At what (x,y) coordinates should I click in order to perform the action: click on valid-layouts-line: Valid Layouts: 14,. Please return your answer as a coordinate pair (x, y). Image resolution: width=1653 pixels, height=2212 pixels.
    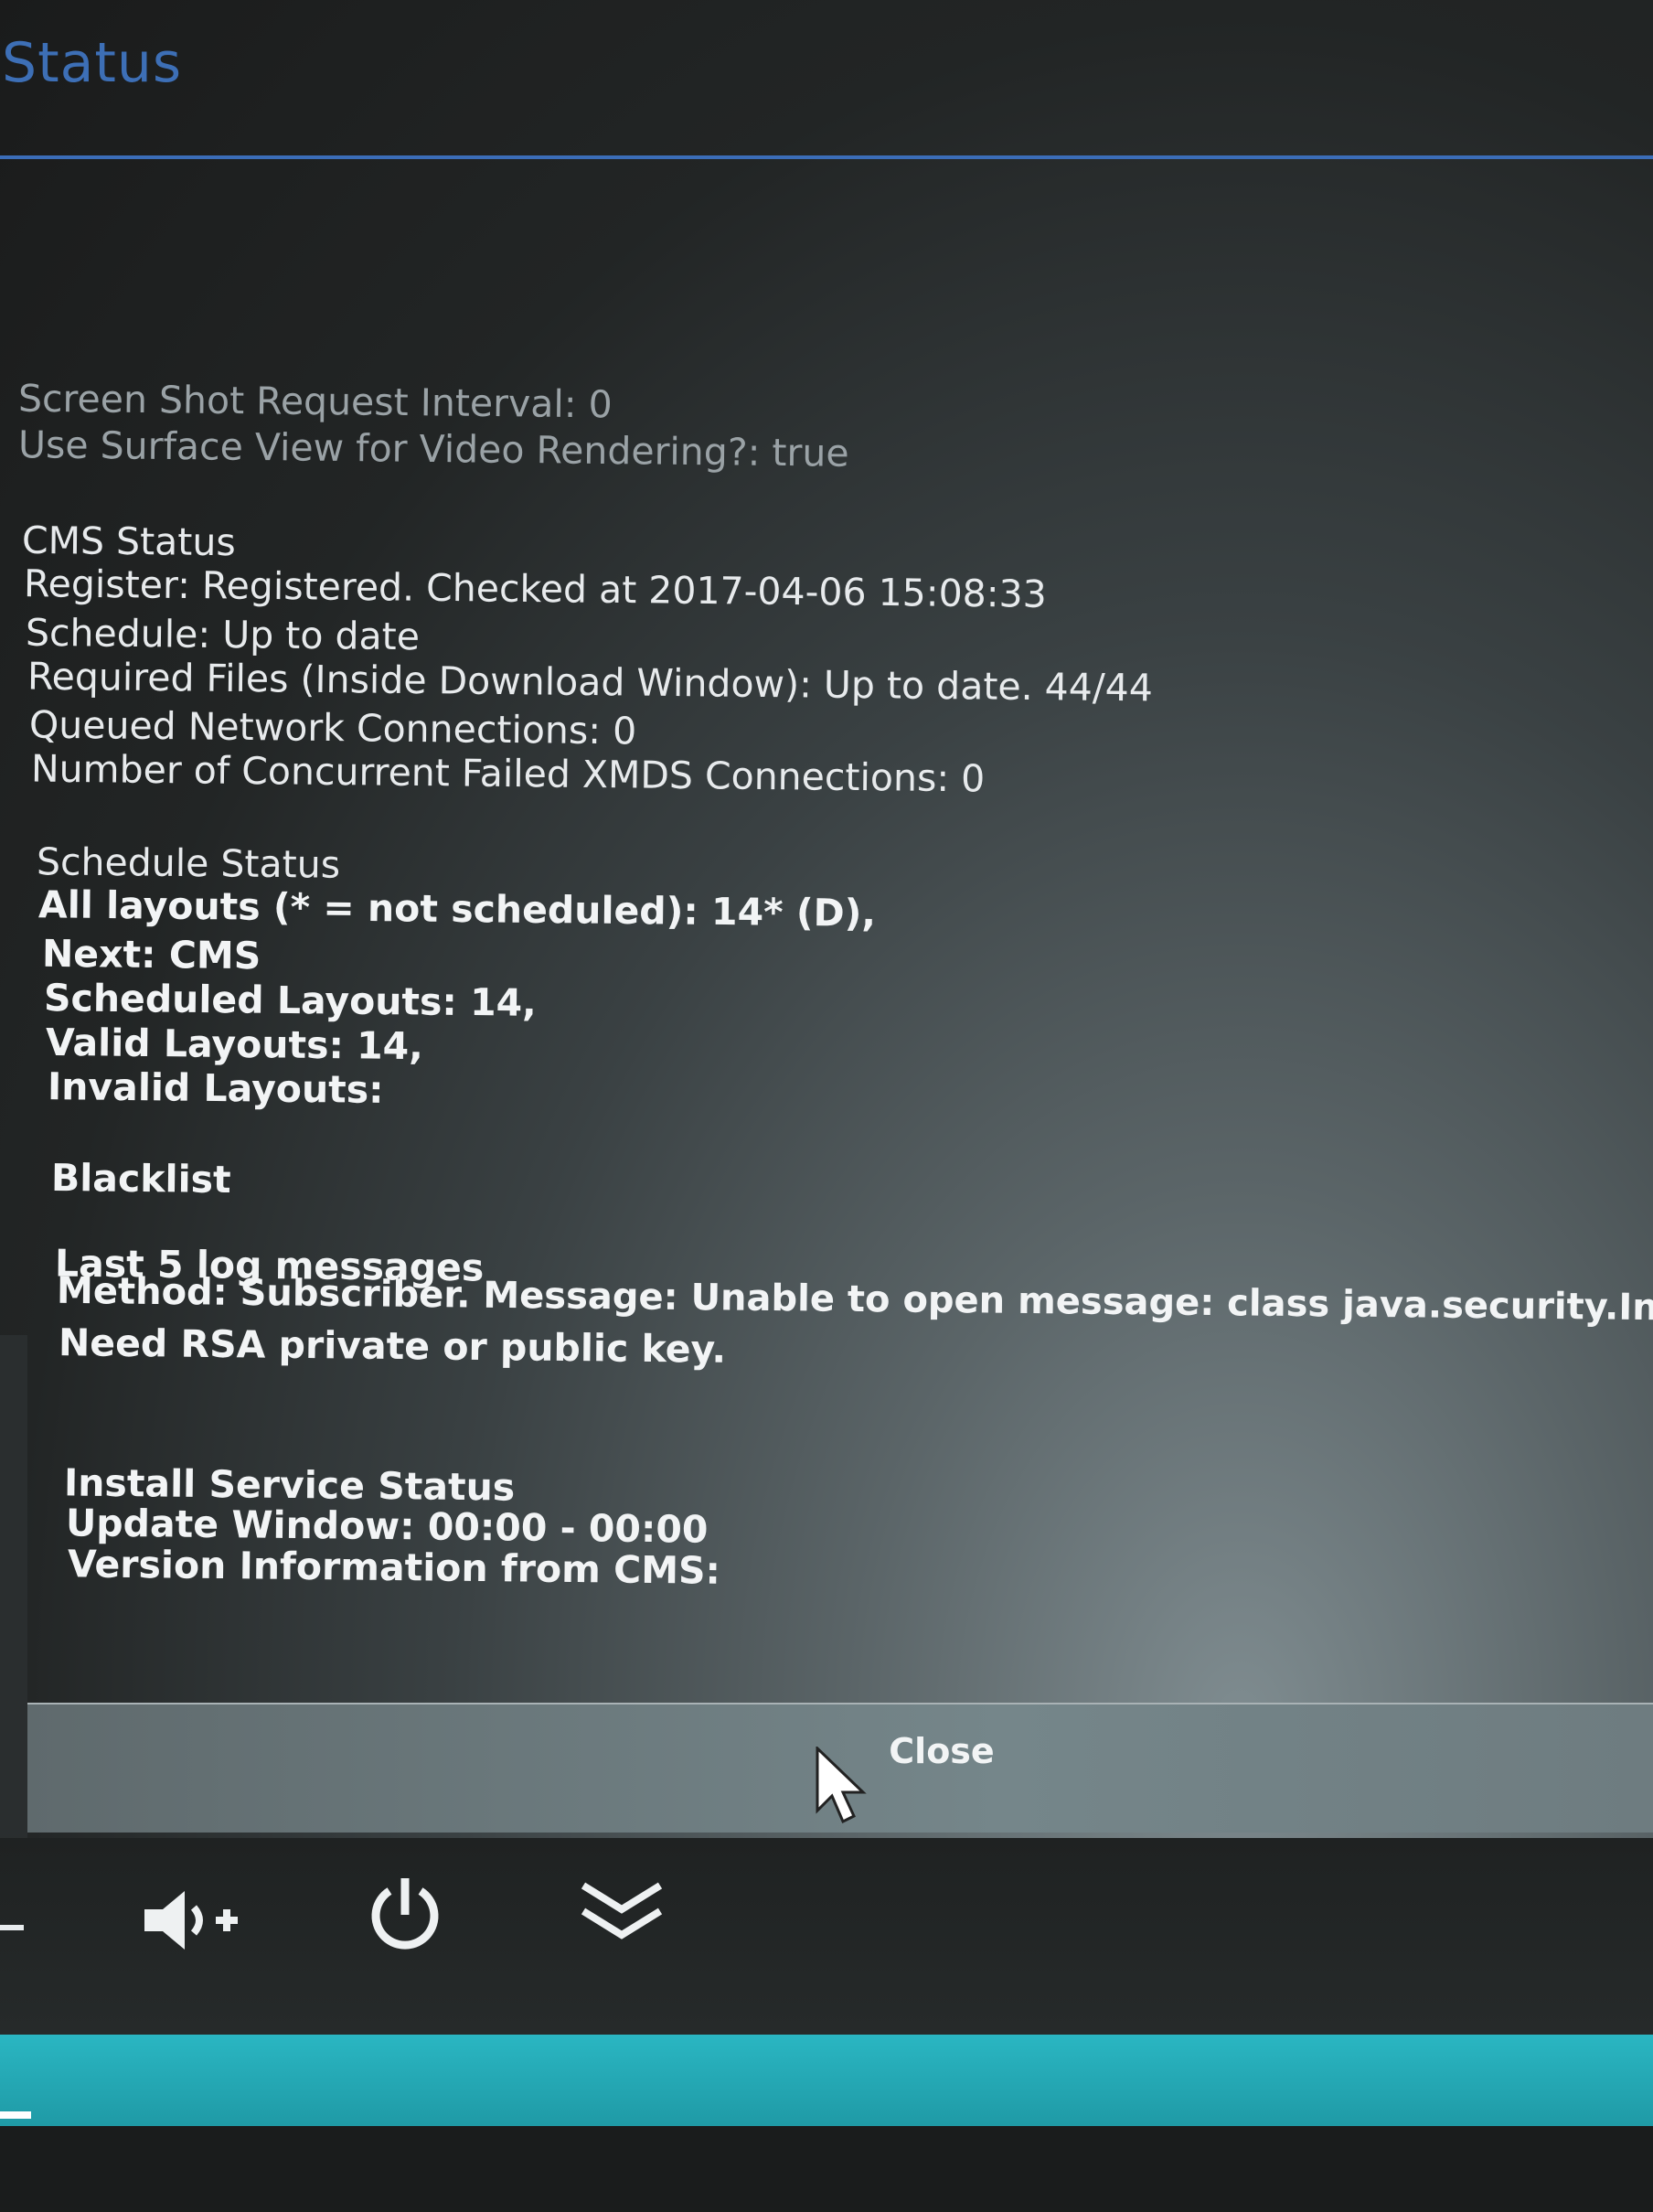
    Looking at the image, I should click on (234, 1044).